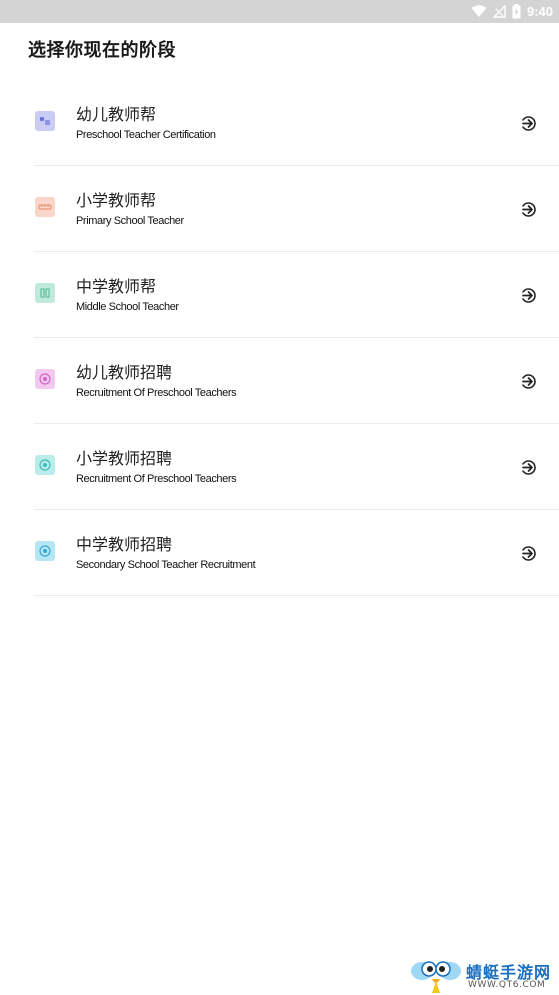 The width and height of the screenshot is (559, 995). Describe the element at coordinates (166, 565) in the screenshot. I see `stage-item-subtitle: Secondary School Teacher Recruitment` at that location.